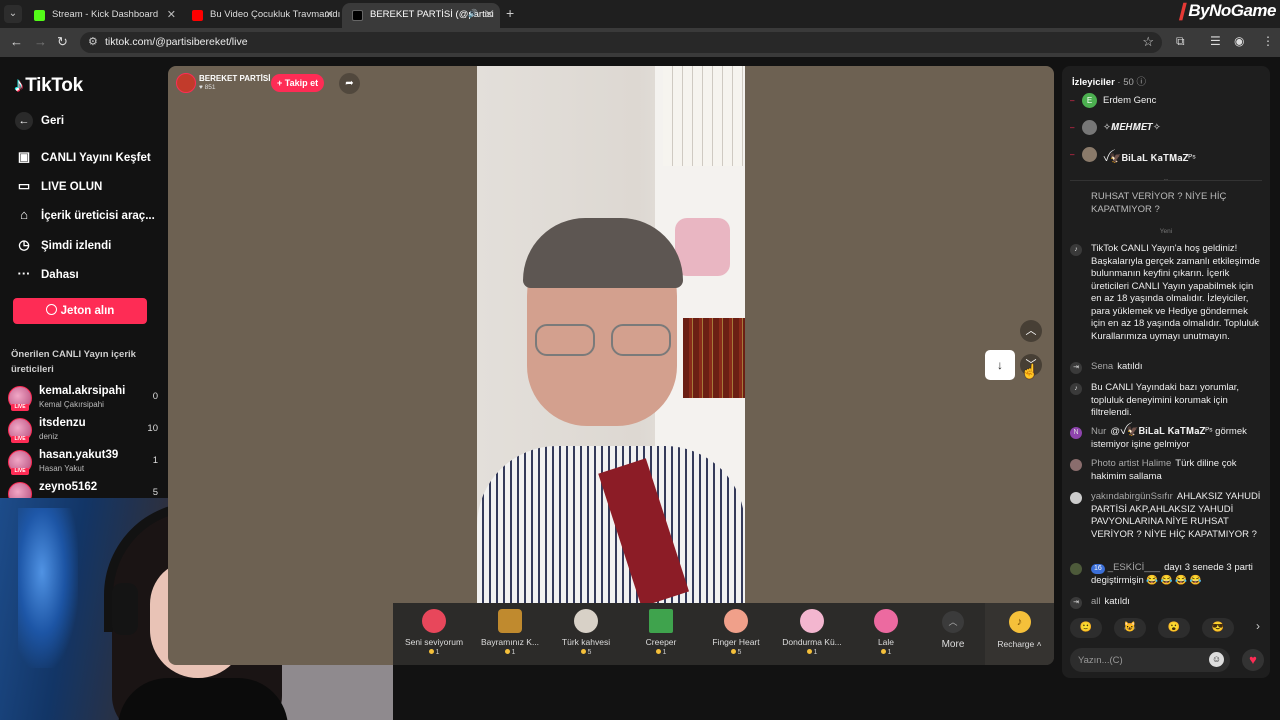  I want to click on tiktok-favicon-icon, so click(357, 15).